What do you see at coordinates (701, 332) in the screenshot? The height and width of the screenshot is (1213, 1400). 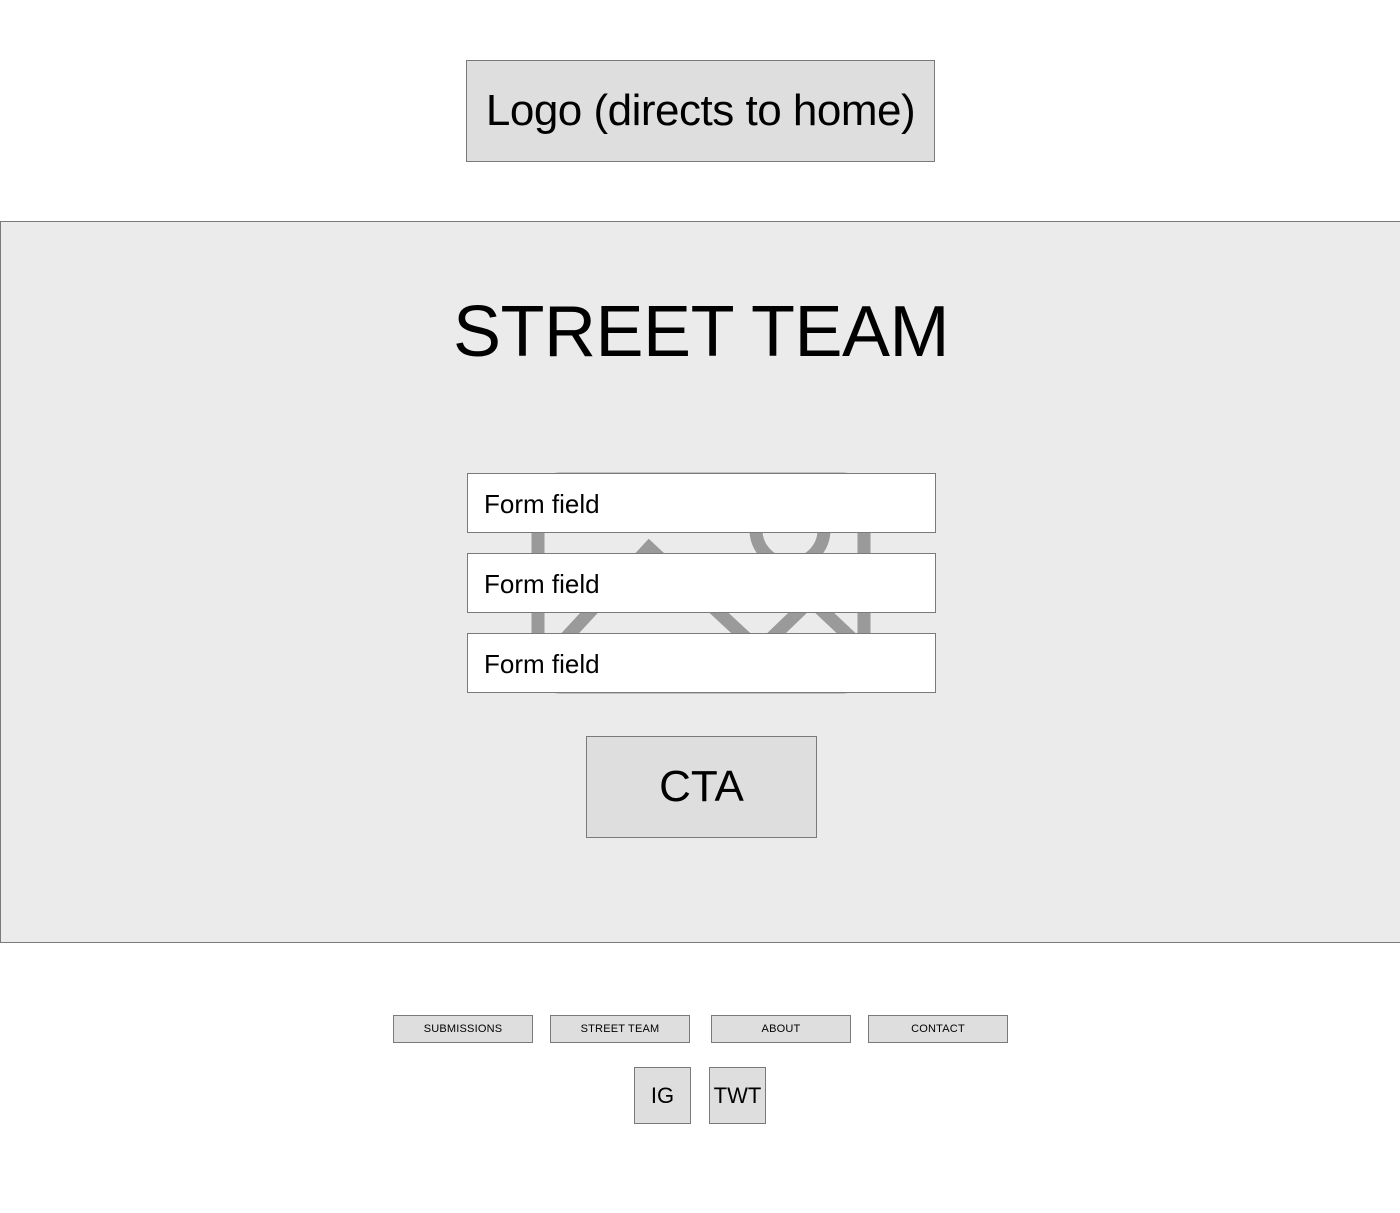 I see `page-title: STREET TEAM` at bounding box center [701, 332].